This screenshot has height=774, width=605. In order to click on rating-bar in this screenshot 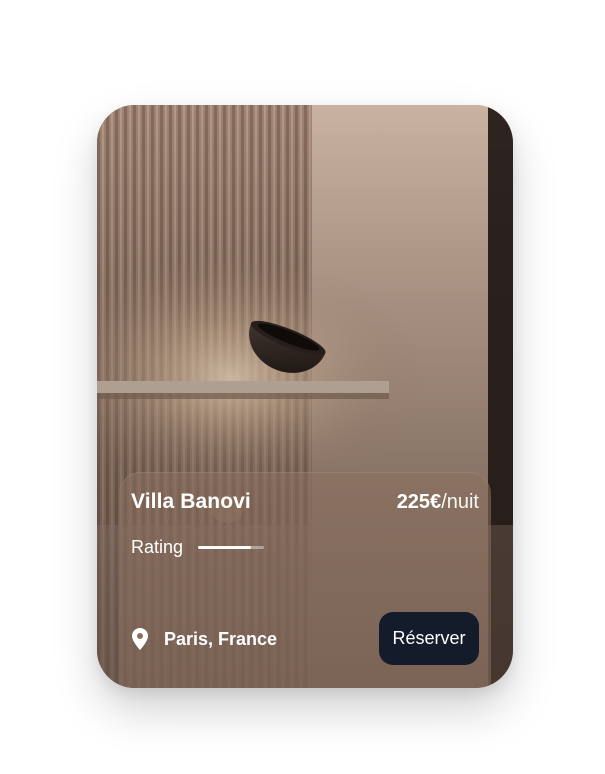, I will do `click(231, 547)`.